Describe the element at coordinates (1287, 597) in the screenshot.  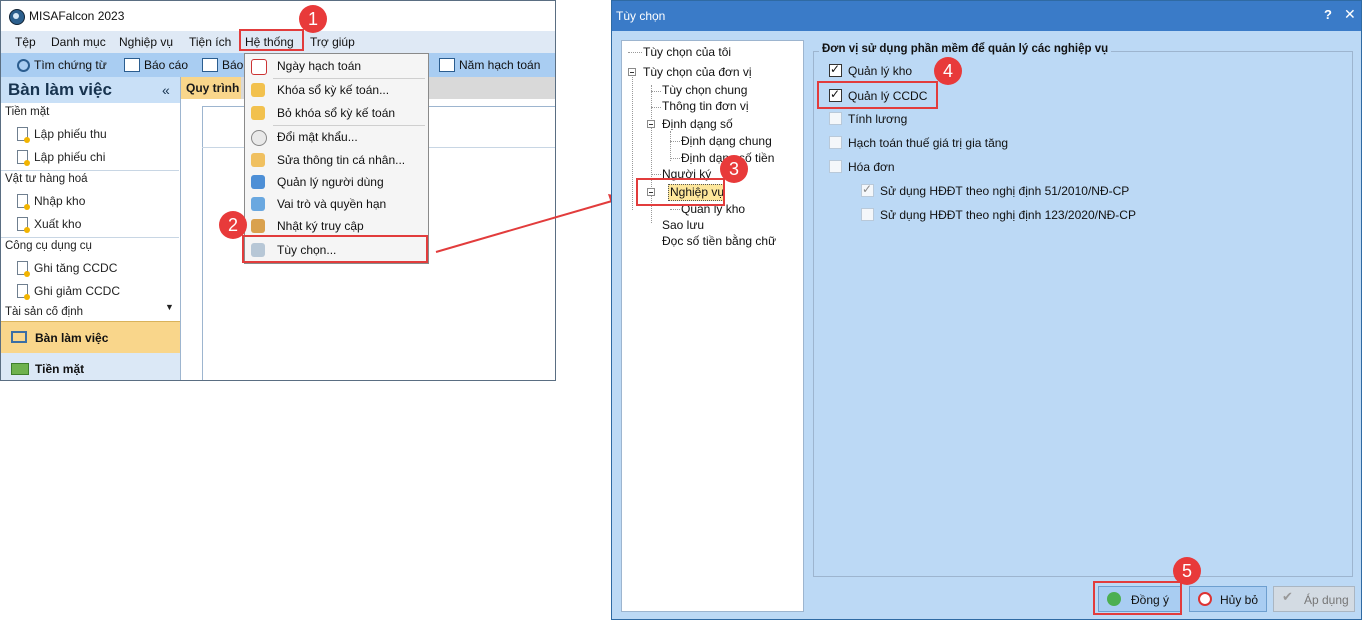
I see `check-icon: ✔` at that location.